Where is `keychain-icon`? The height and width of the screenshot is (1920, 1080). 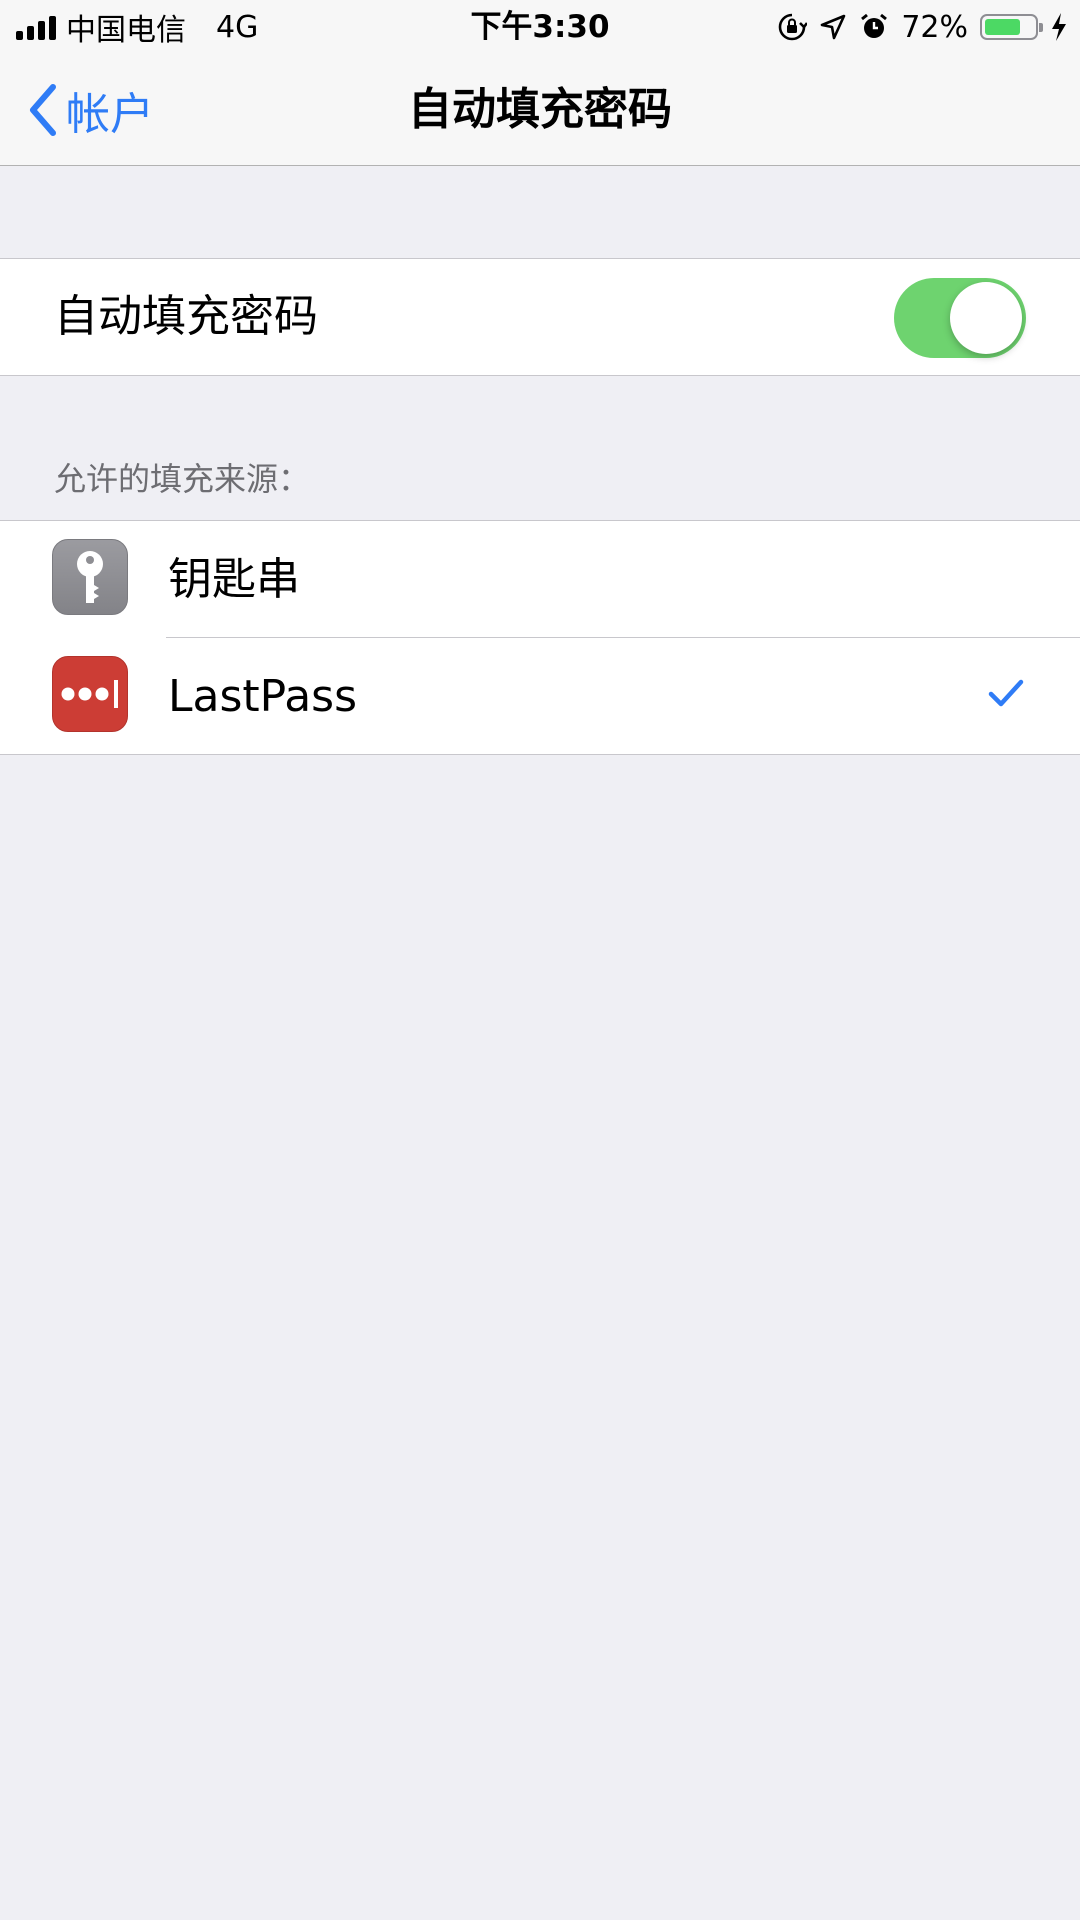
keychain-icon is located at coordinates (90, 577).